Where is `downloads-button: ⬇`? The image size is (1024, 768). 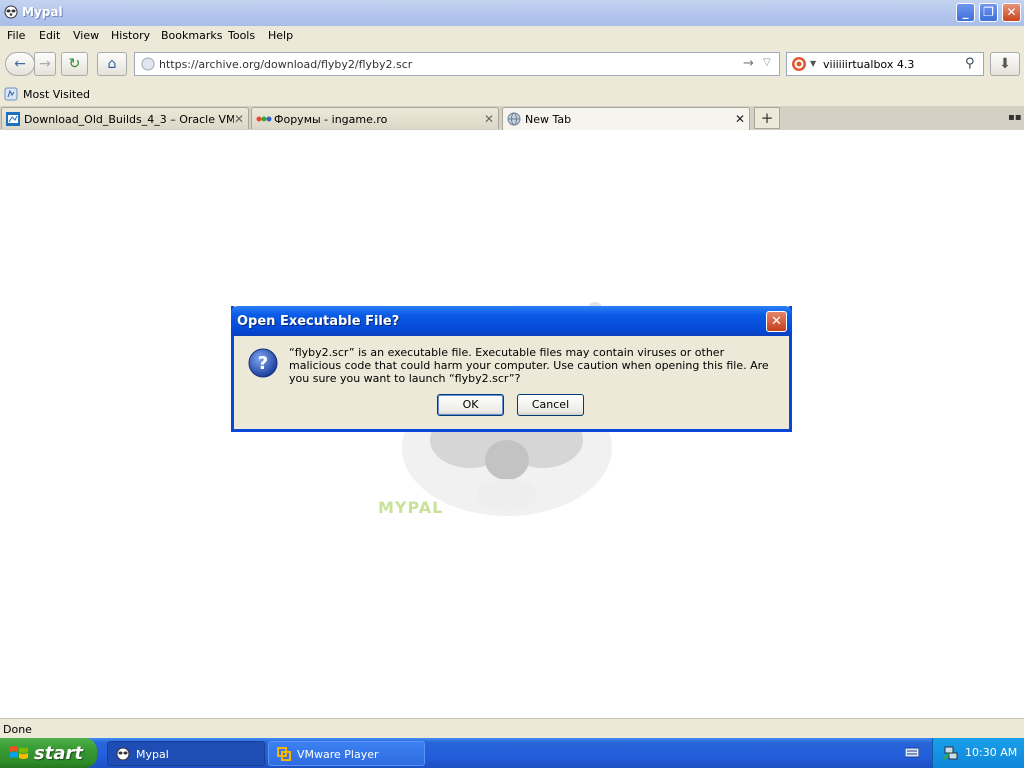
downloads-button: ⬇ is located at coordinates (1005, 64).